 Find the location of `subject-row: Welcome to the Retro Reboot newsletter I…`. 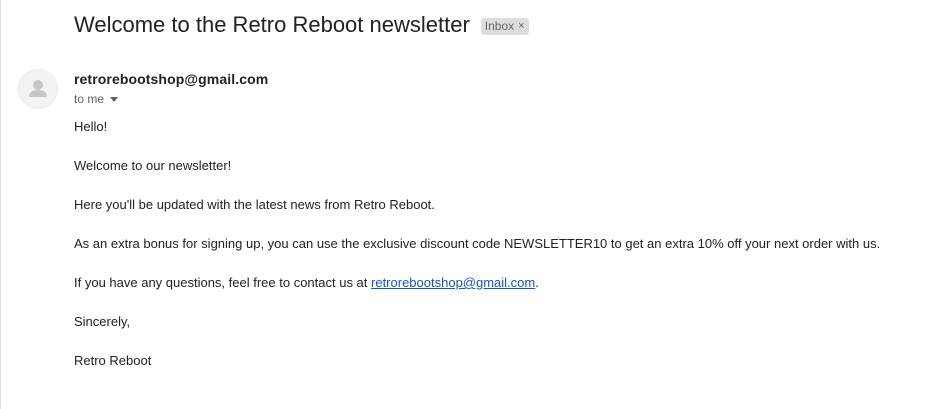

subject-row: Welcome to the Retro Reboot newsletter I… is located at coordinates (301, 25).